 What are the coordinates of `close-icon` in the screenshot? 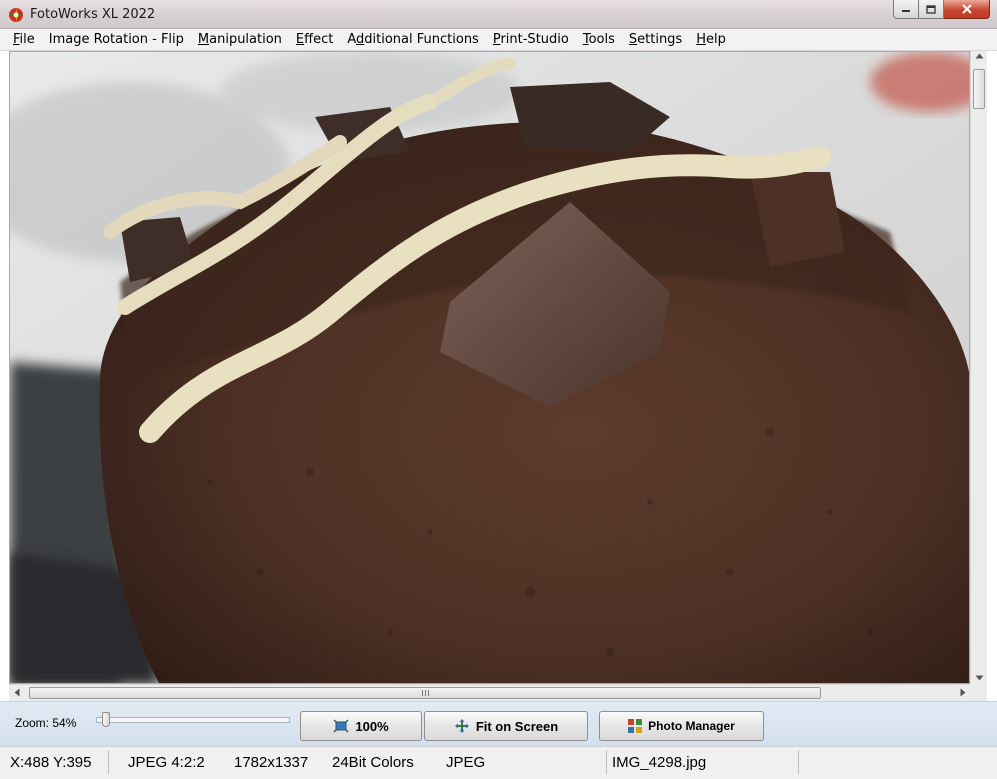 It's located at (966, 9).